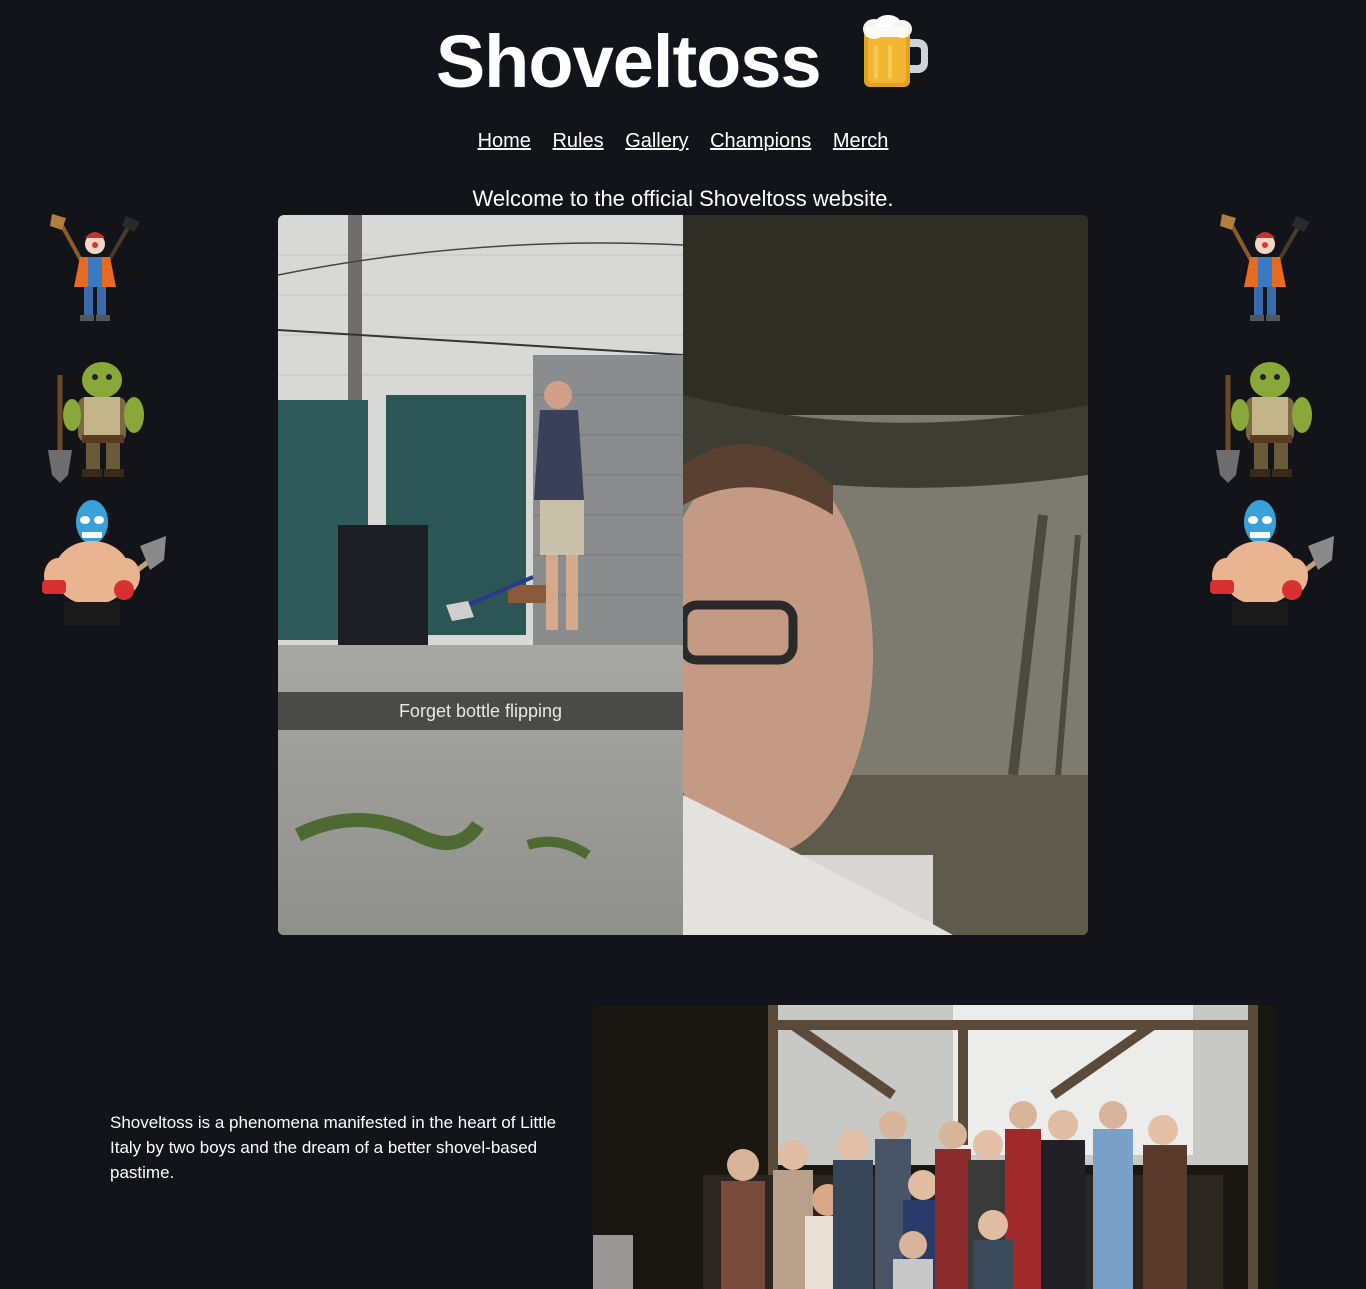  Describe the element at coordinates (628, 61) in the screenshot. I see `site-title-text: Shoveltoss` at that location.